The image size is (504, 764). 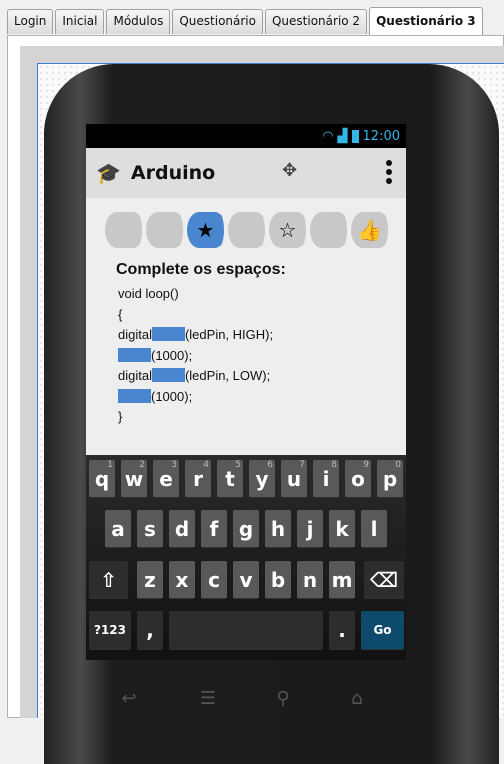 I want to click on key-a: a, so click(x=118, y=529).